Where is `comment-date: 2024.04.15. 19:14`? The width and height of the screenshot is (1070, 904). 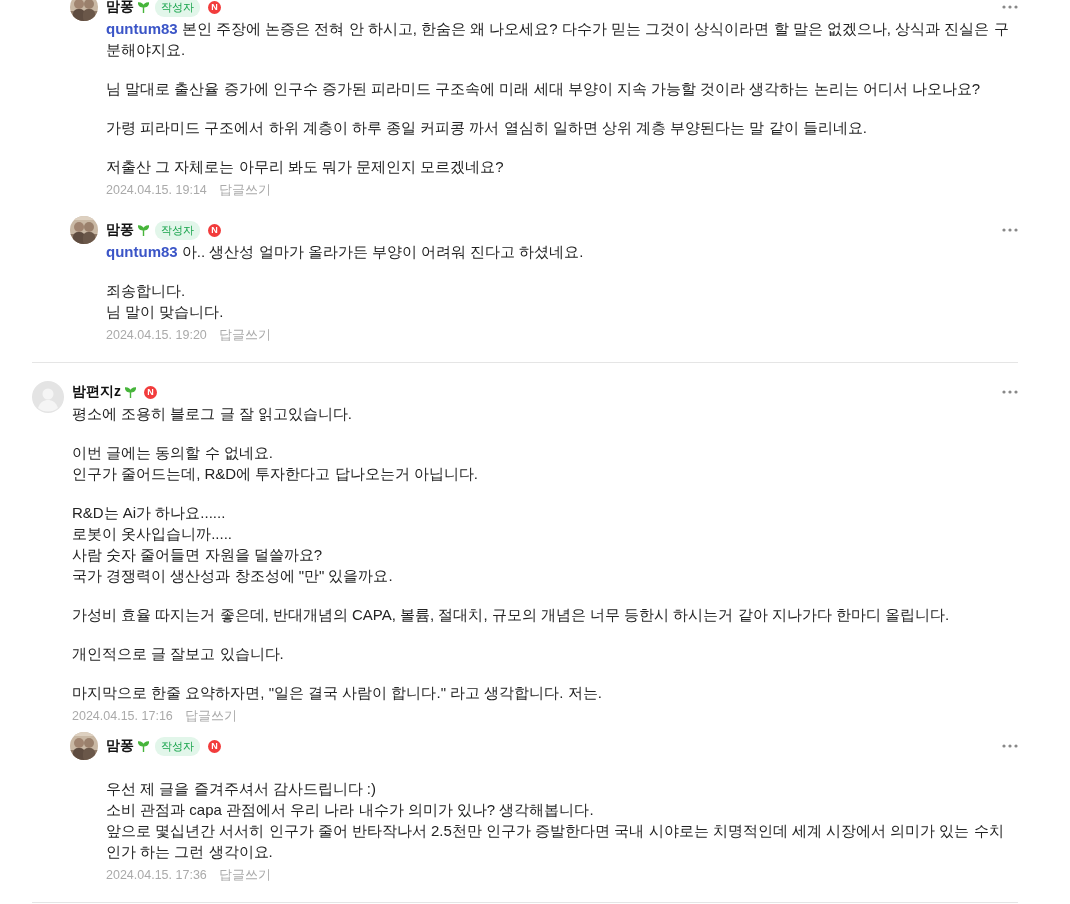 comment-date: 2024.04.15. 19:14 is located at coordinates (156, 190).